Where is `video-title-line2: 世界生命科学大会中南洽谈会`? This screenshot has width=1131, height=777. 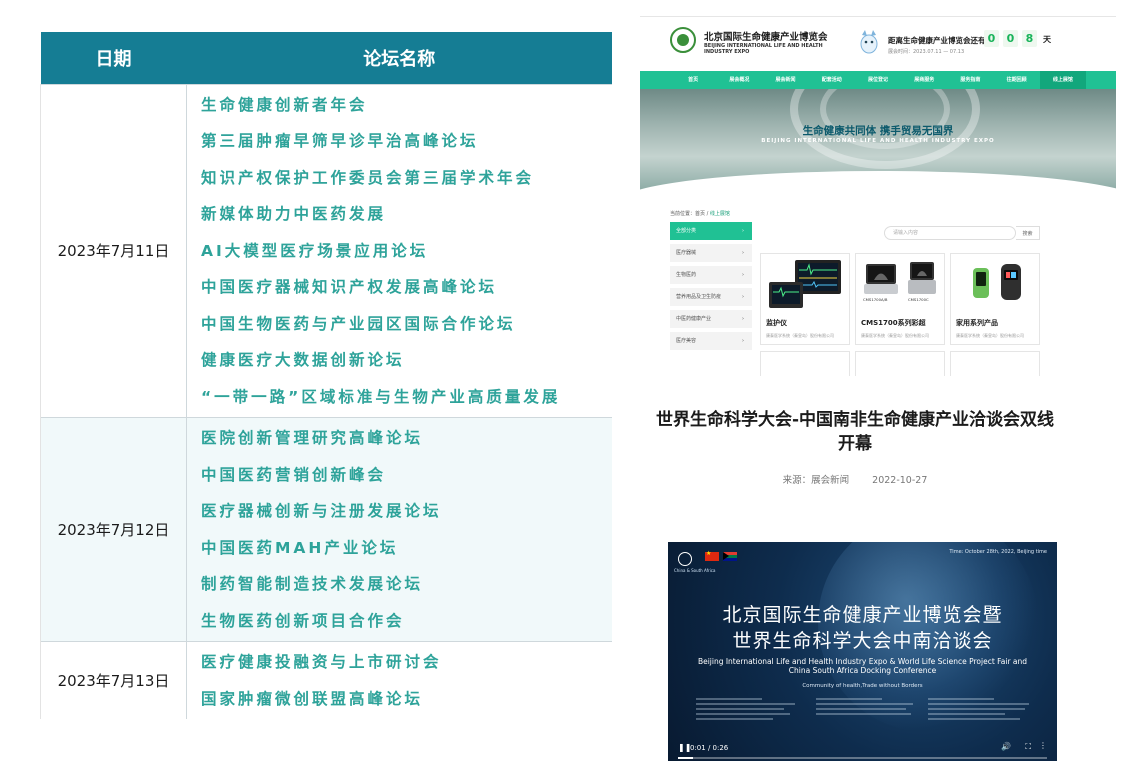
video-title-line2: 世界生命科学大会中南洽谈会 is located at coordinates (862, 641).